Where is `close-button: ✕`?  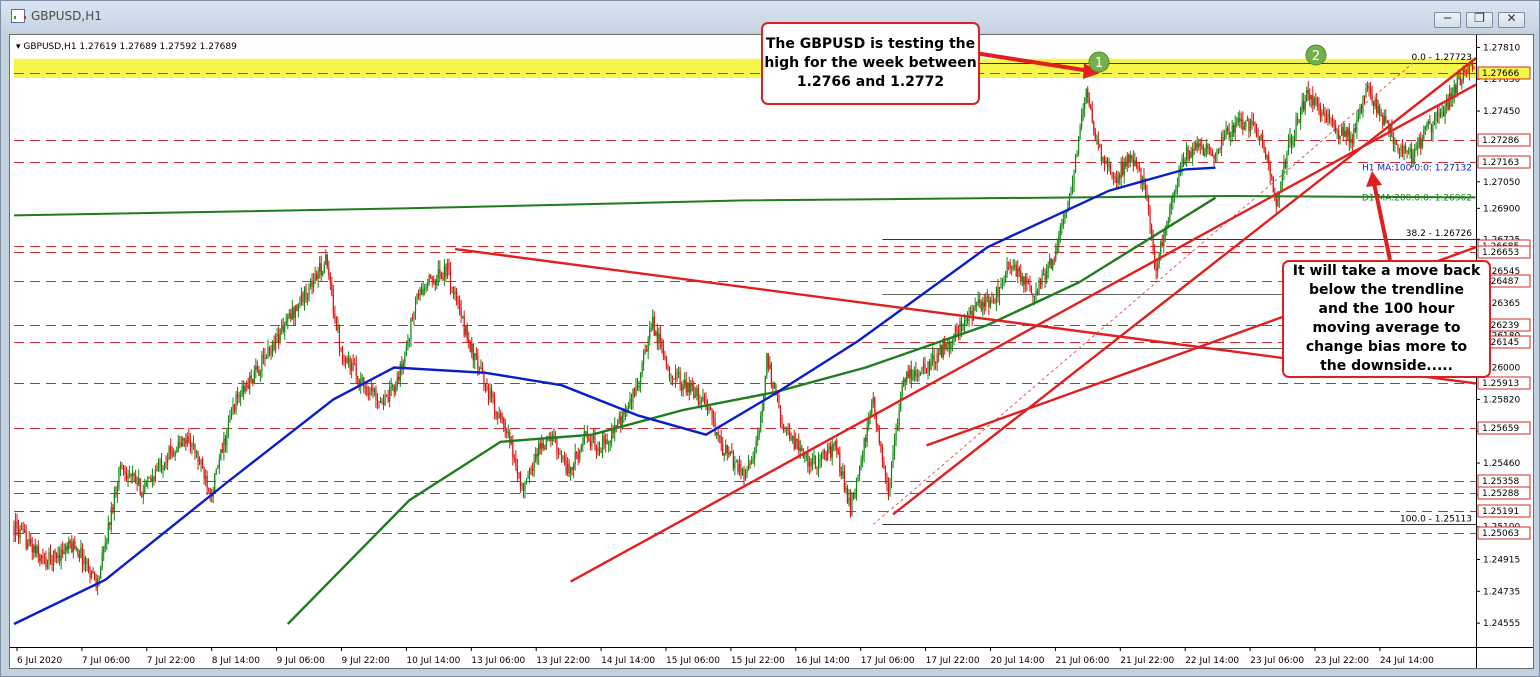
close-button: ✕ is located at coordinates (1511, 19).